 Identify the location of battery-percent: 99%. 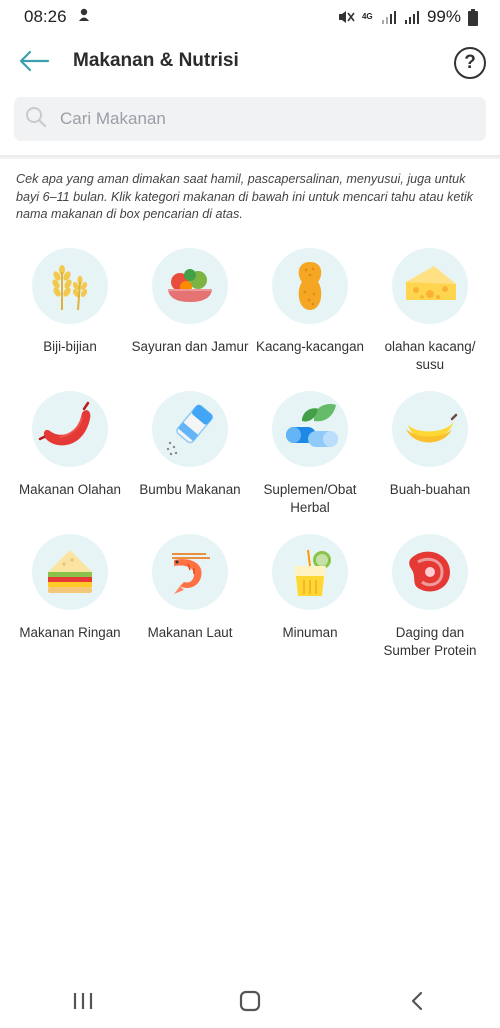
(443, 16).